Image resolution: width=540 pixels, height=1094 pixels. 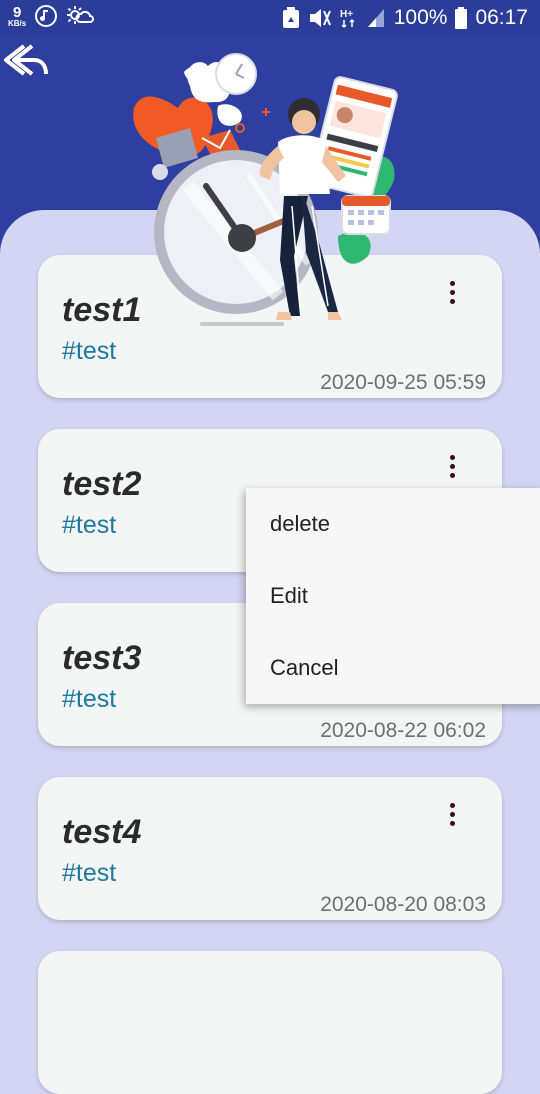 I want to click on note-date: 2020-09-25 05:59, so click(x=403, y=382).